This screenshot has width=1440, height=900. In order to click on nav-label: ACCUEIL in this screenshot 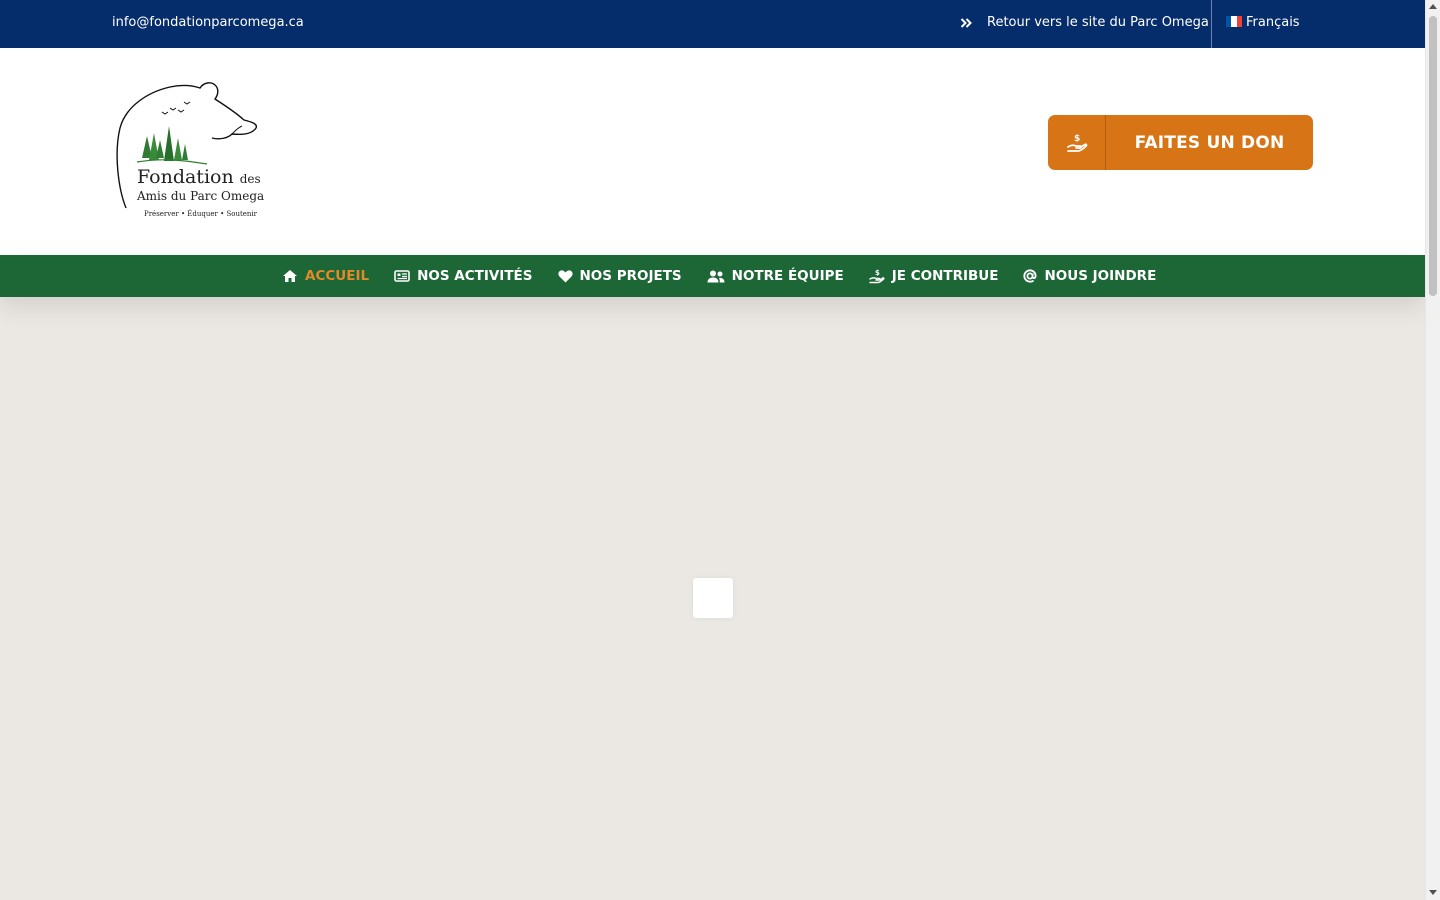, I will do `click(337, 276)`.